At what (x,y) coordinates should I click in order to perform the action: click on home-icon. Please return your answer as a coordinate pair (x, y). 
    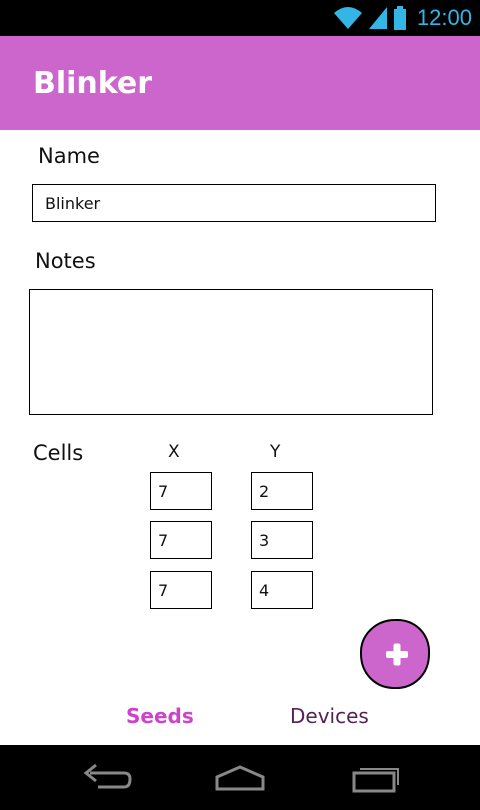
    Looking at the image, I should click on (240, 778).